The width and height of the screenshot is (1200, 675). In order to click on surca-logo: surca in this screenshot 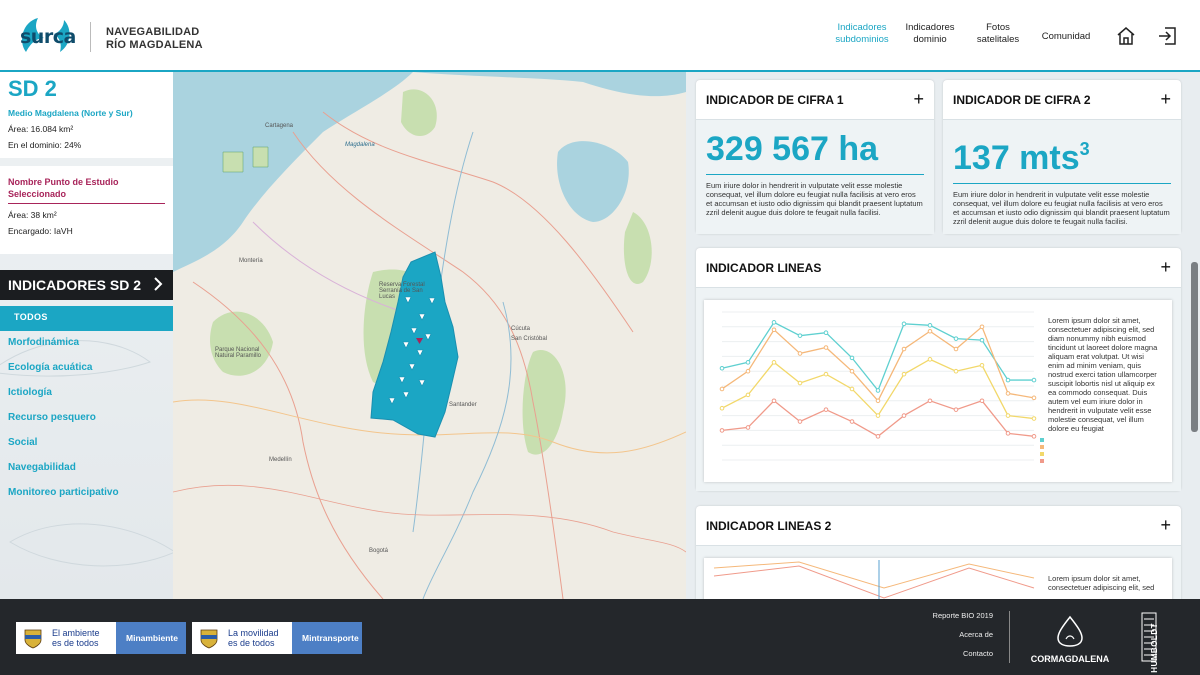, I will do `click(46, 36)`.